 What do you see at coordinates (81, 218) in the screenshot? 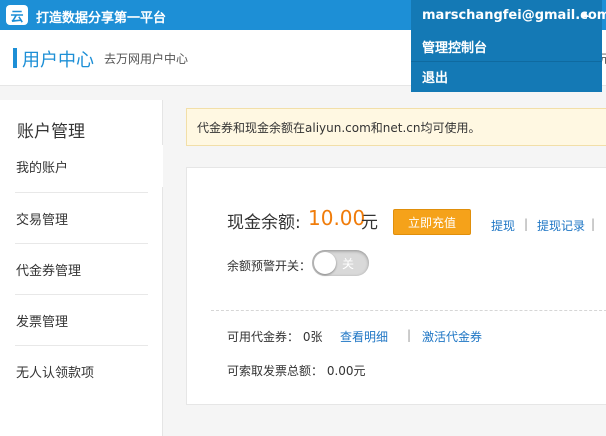
I see `sidebar-item-transactions: 交易管理` at bounding box center [81, 218].